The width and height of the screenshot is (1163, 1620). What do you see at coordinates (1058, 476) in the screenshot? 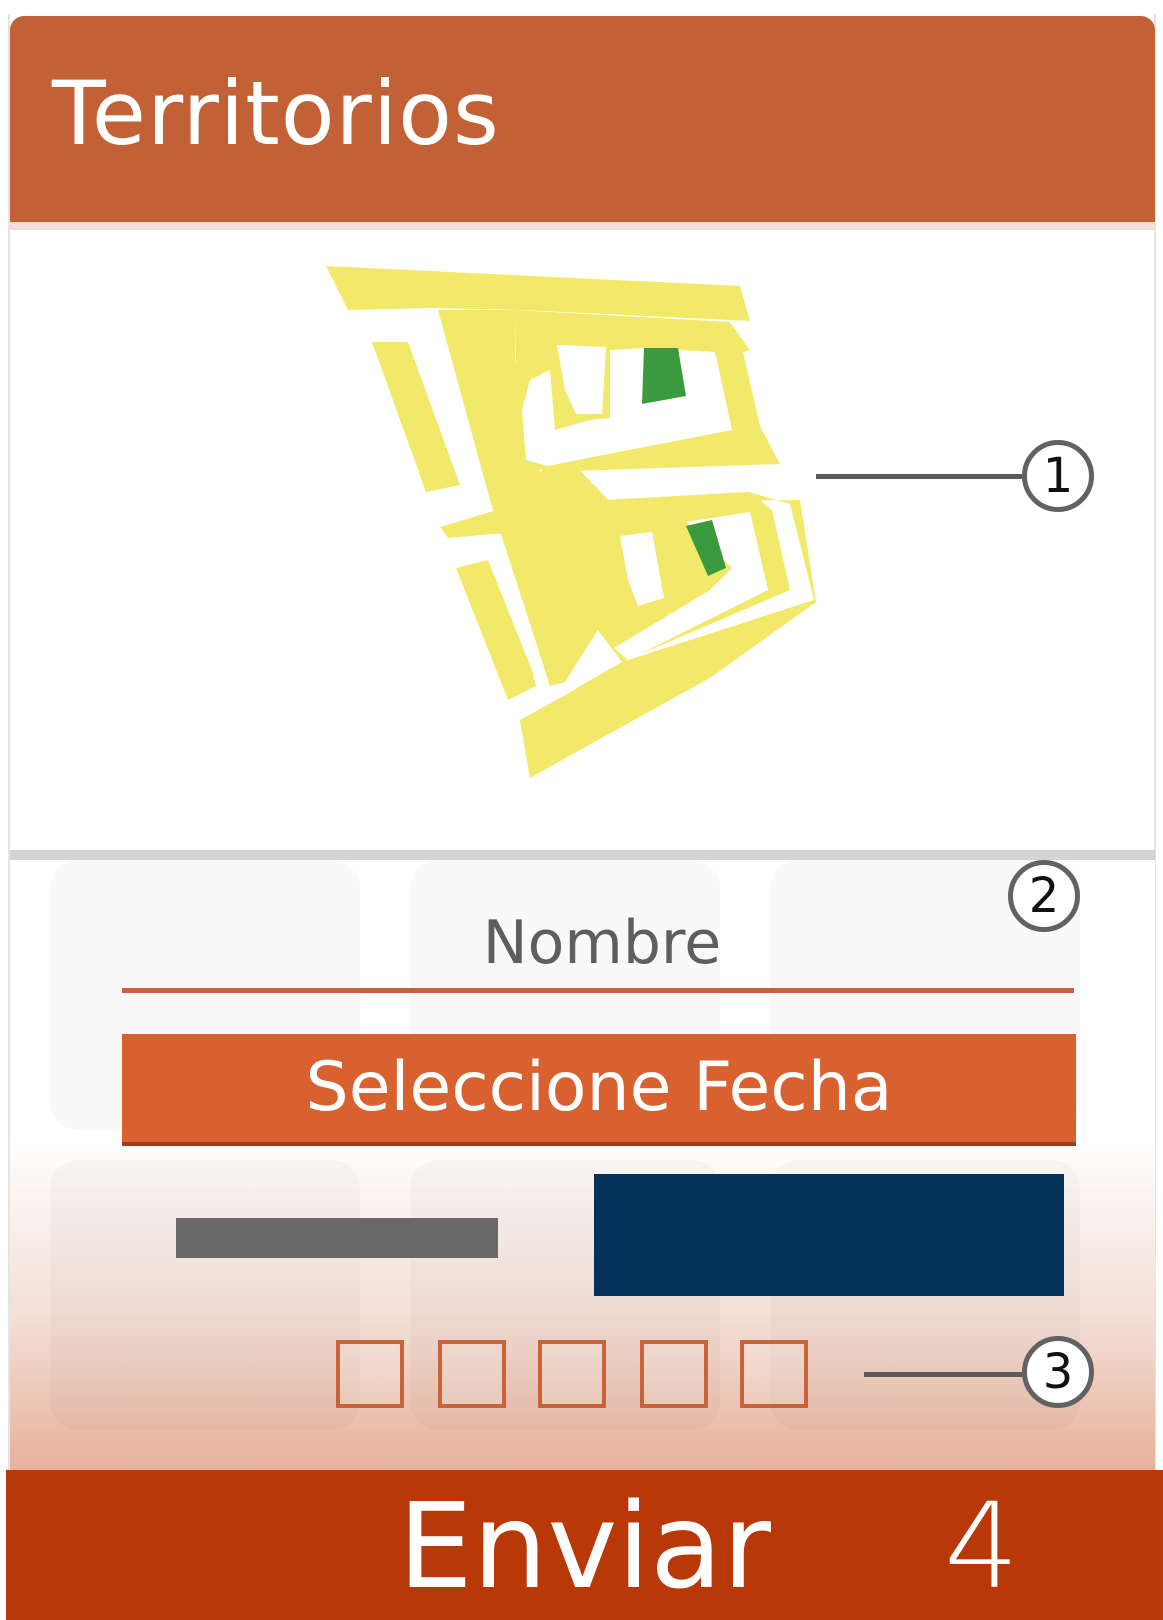
I see `callout-1-badge: 1` at bounding box center [1058, 476].